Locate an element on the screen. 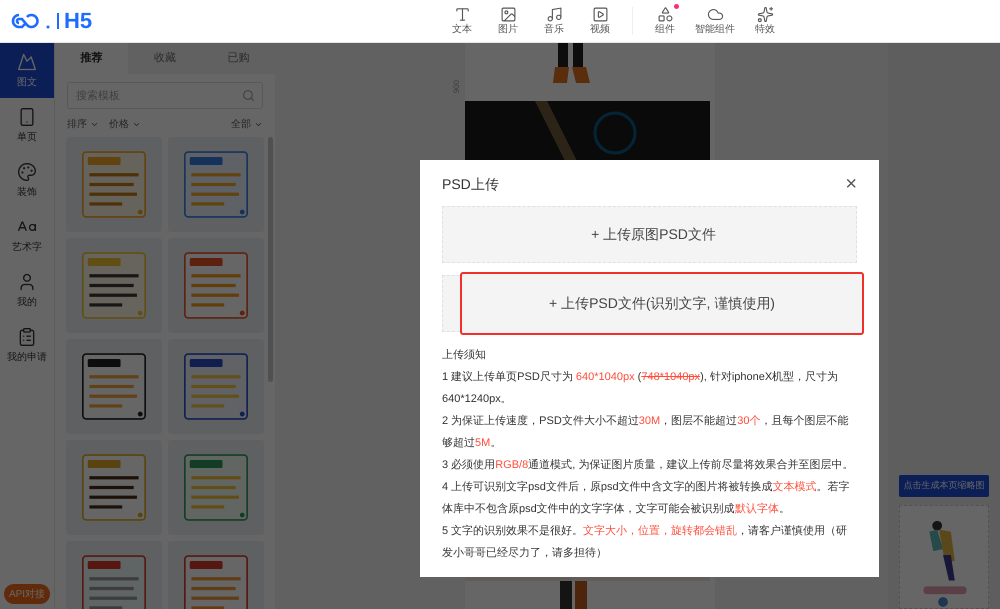 This screenshot has height=609, width=1000. sidebar-item: 图文 is located at coordinates (27, 70).